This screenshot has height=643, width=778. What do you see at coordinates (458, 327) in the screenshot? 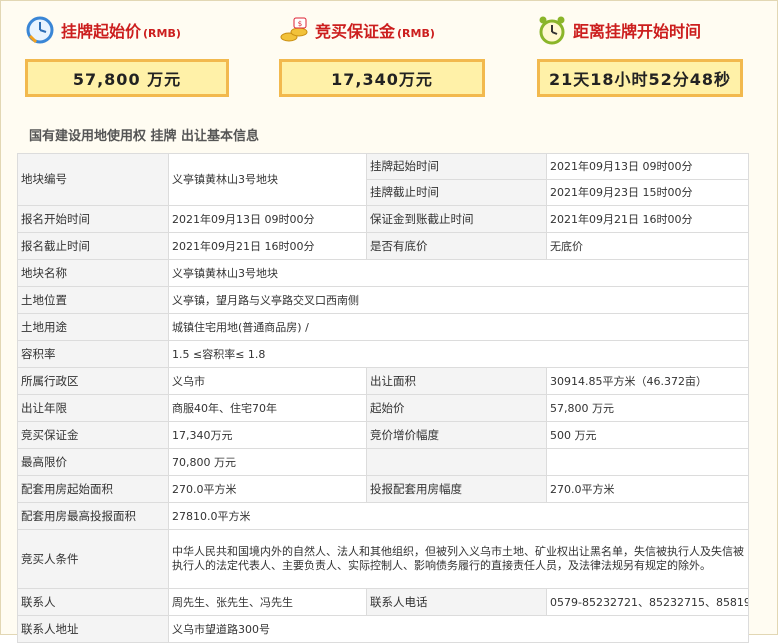
I see `use: 城镇住宅用地(普通商品房) /` at bounding box center [458, 327].